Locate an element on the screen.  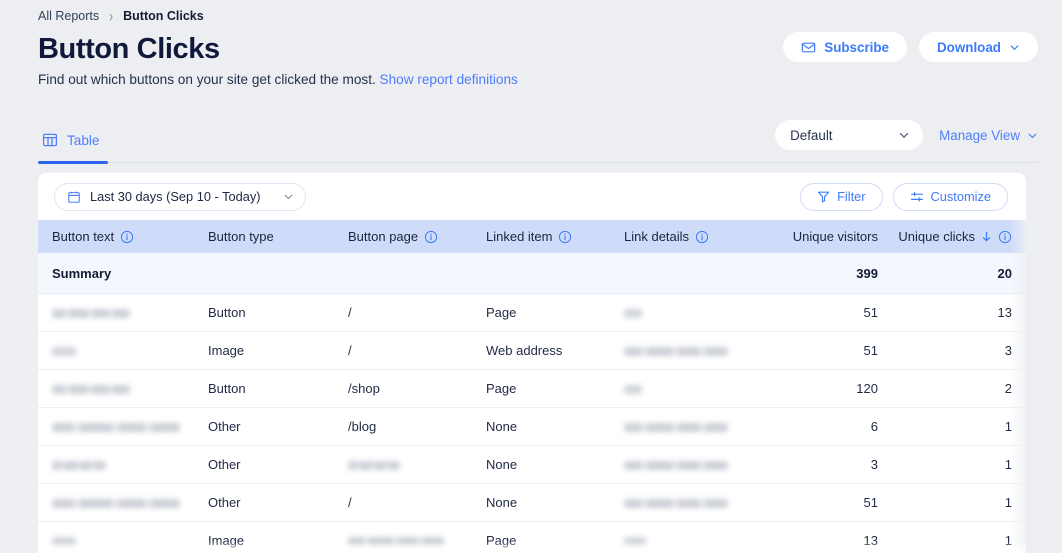
sort-descending-icon is located at coordinates (986, 237).